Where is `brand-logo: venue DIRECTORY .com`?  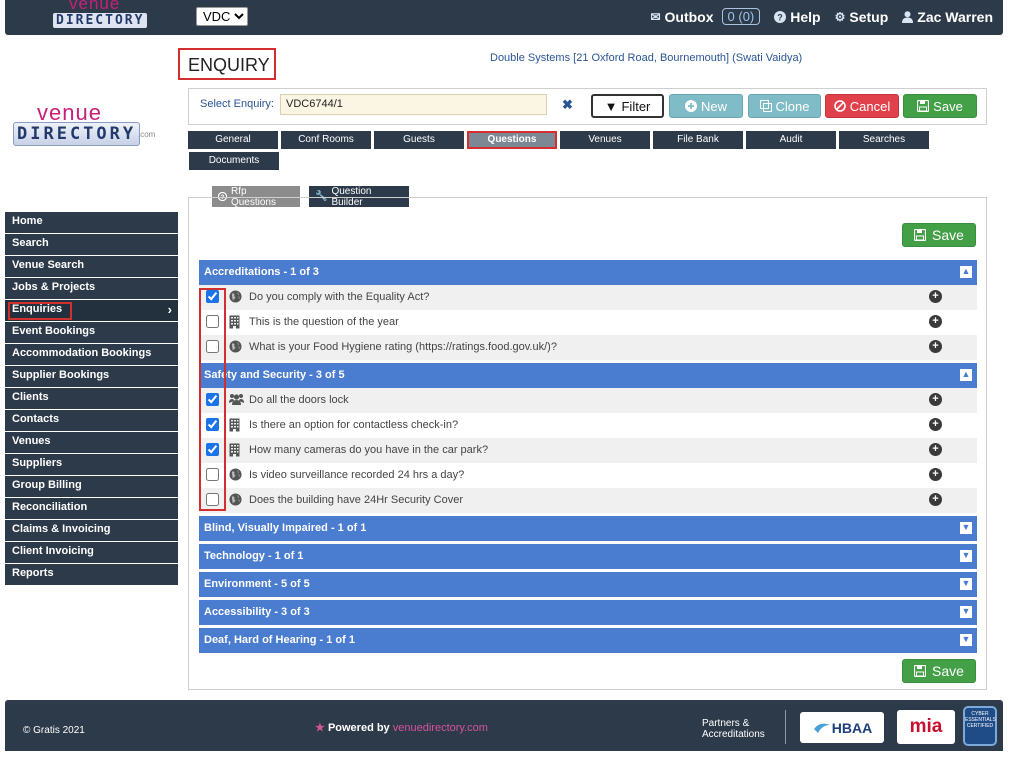 brand-logo: venue DIRECTORY .com is located at coordinates (88, 130).